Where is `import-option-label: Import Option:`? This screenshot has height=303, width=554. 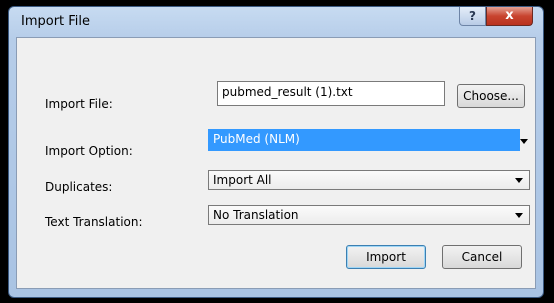 import-option-label: Import Option: is located at coordinates (89, 151).